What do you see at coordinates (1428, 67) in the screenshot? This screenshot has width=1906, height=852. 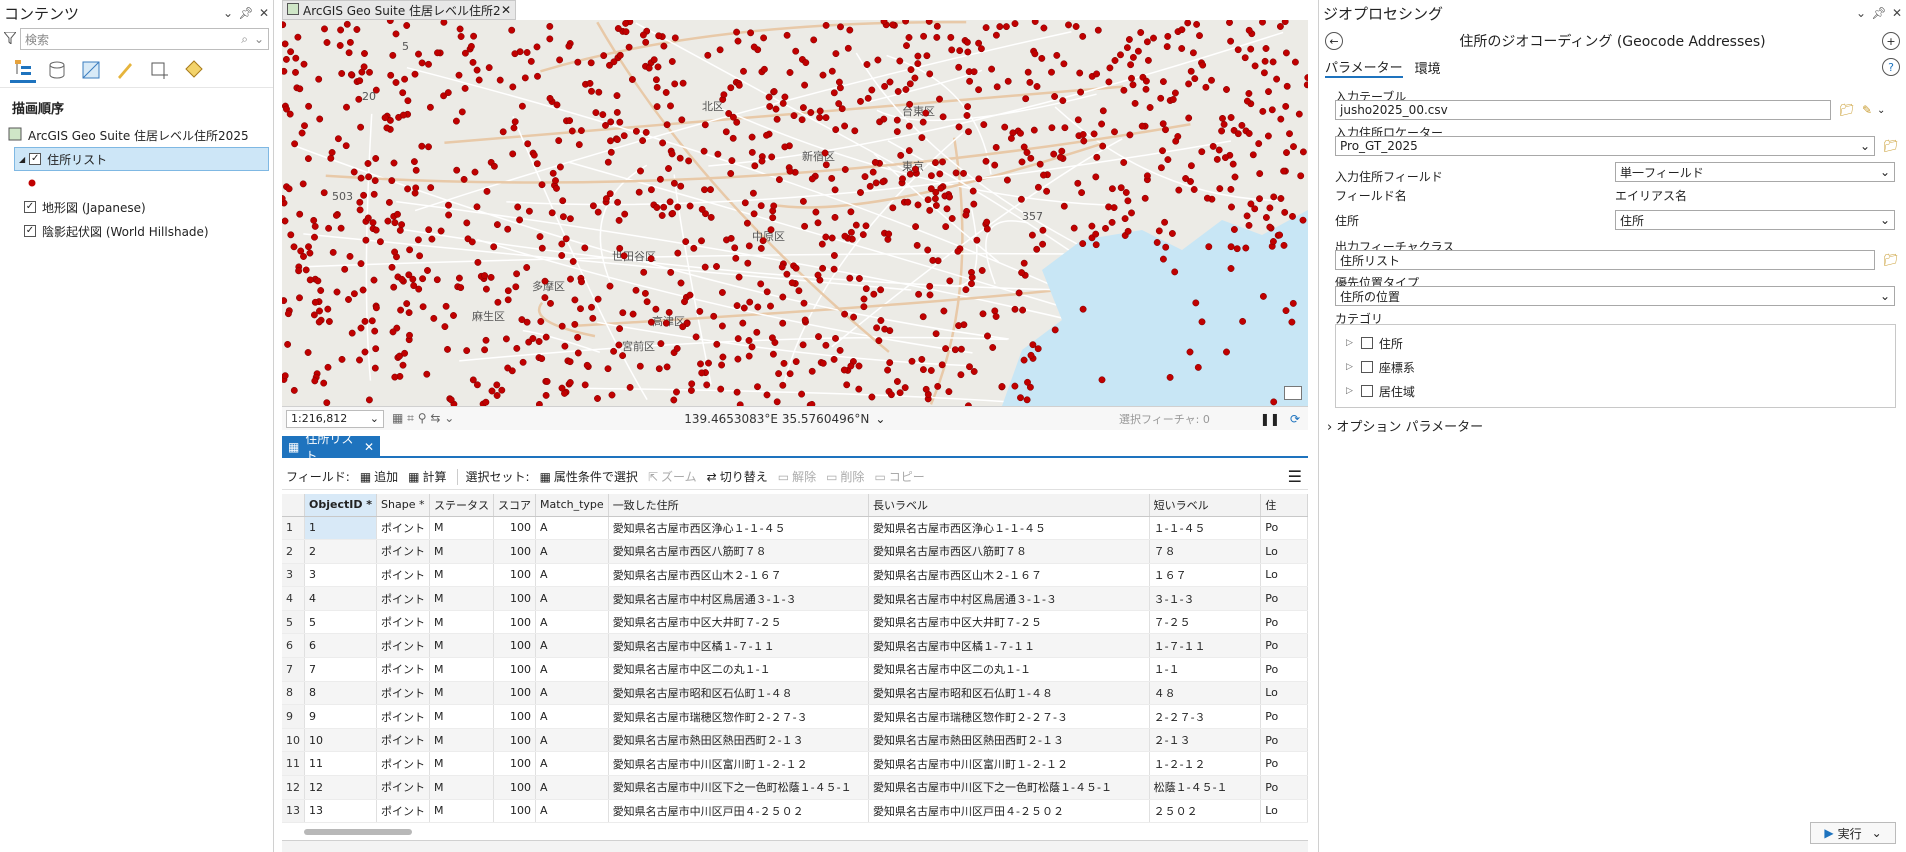 I see `tab-environments: 環境` at bounding box center [1428, 67].